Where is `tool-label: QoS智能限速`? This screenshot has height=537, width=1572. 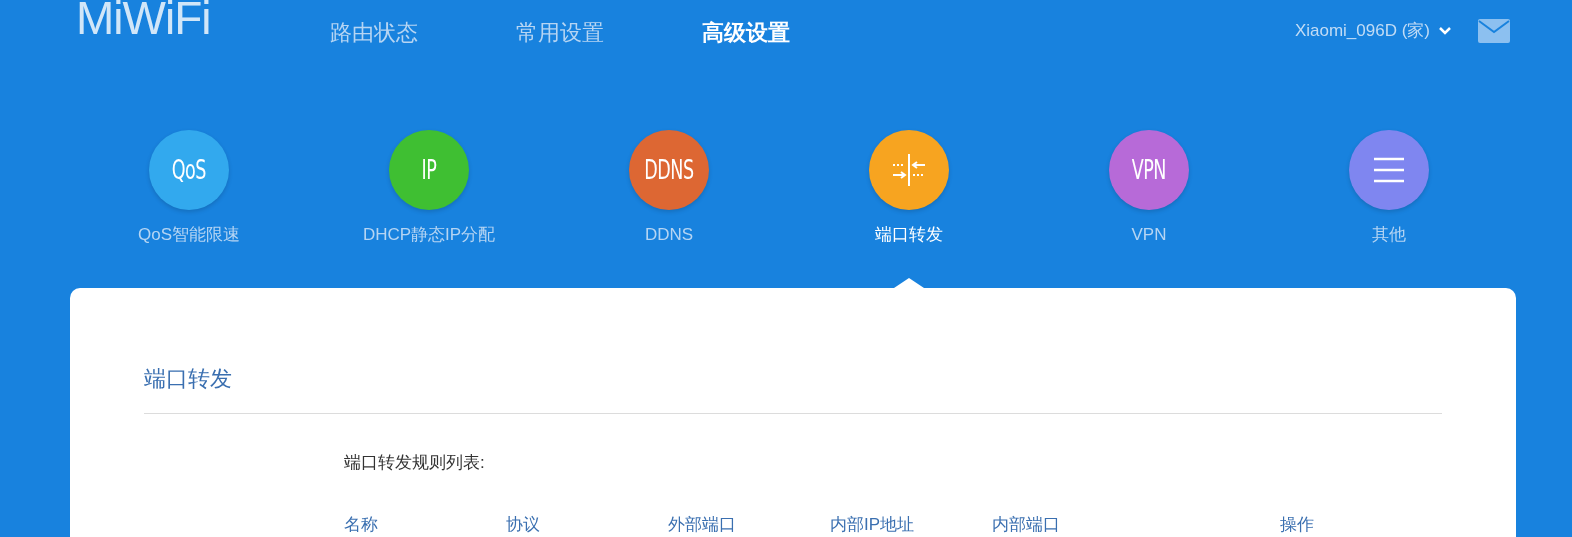 tool-label: QoS智能限速 is located at coordinates (189, 235).